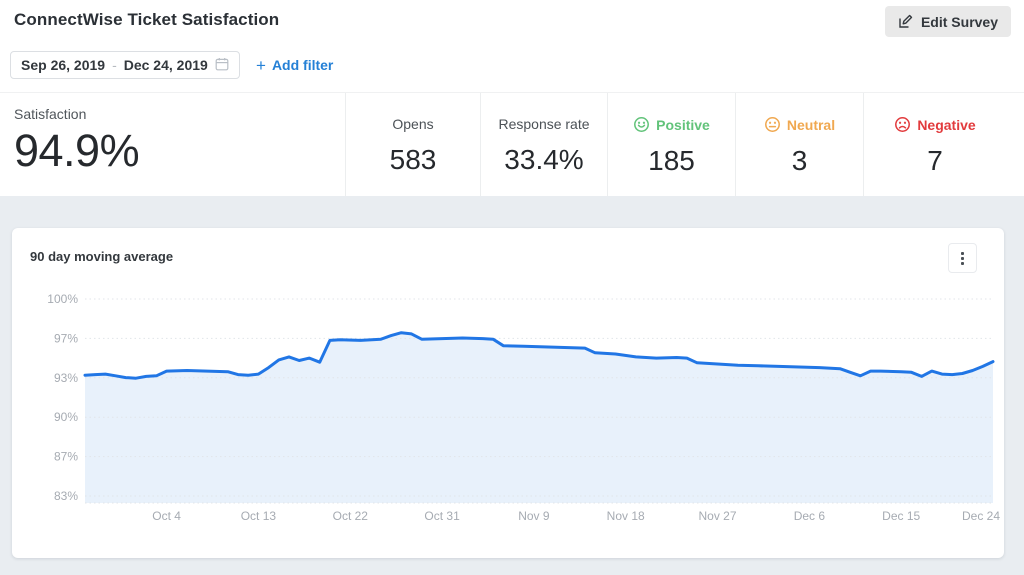 The width and height of the screenshot is (1024, 575). Describe the element at coordinates (259, 516) in the screenshot. I see `x-tick-label: Oct 13` at that location.